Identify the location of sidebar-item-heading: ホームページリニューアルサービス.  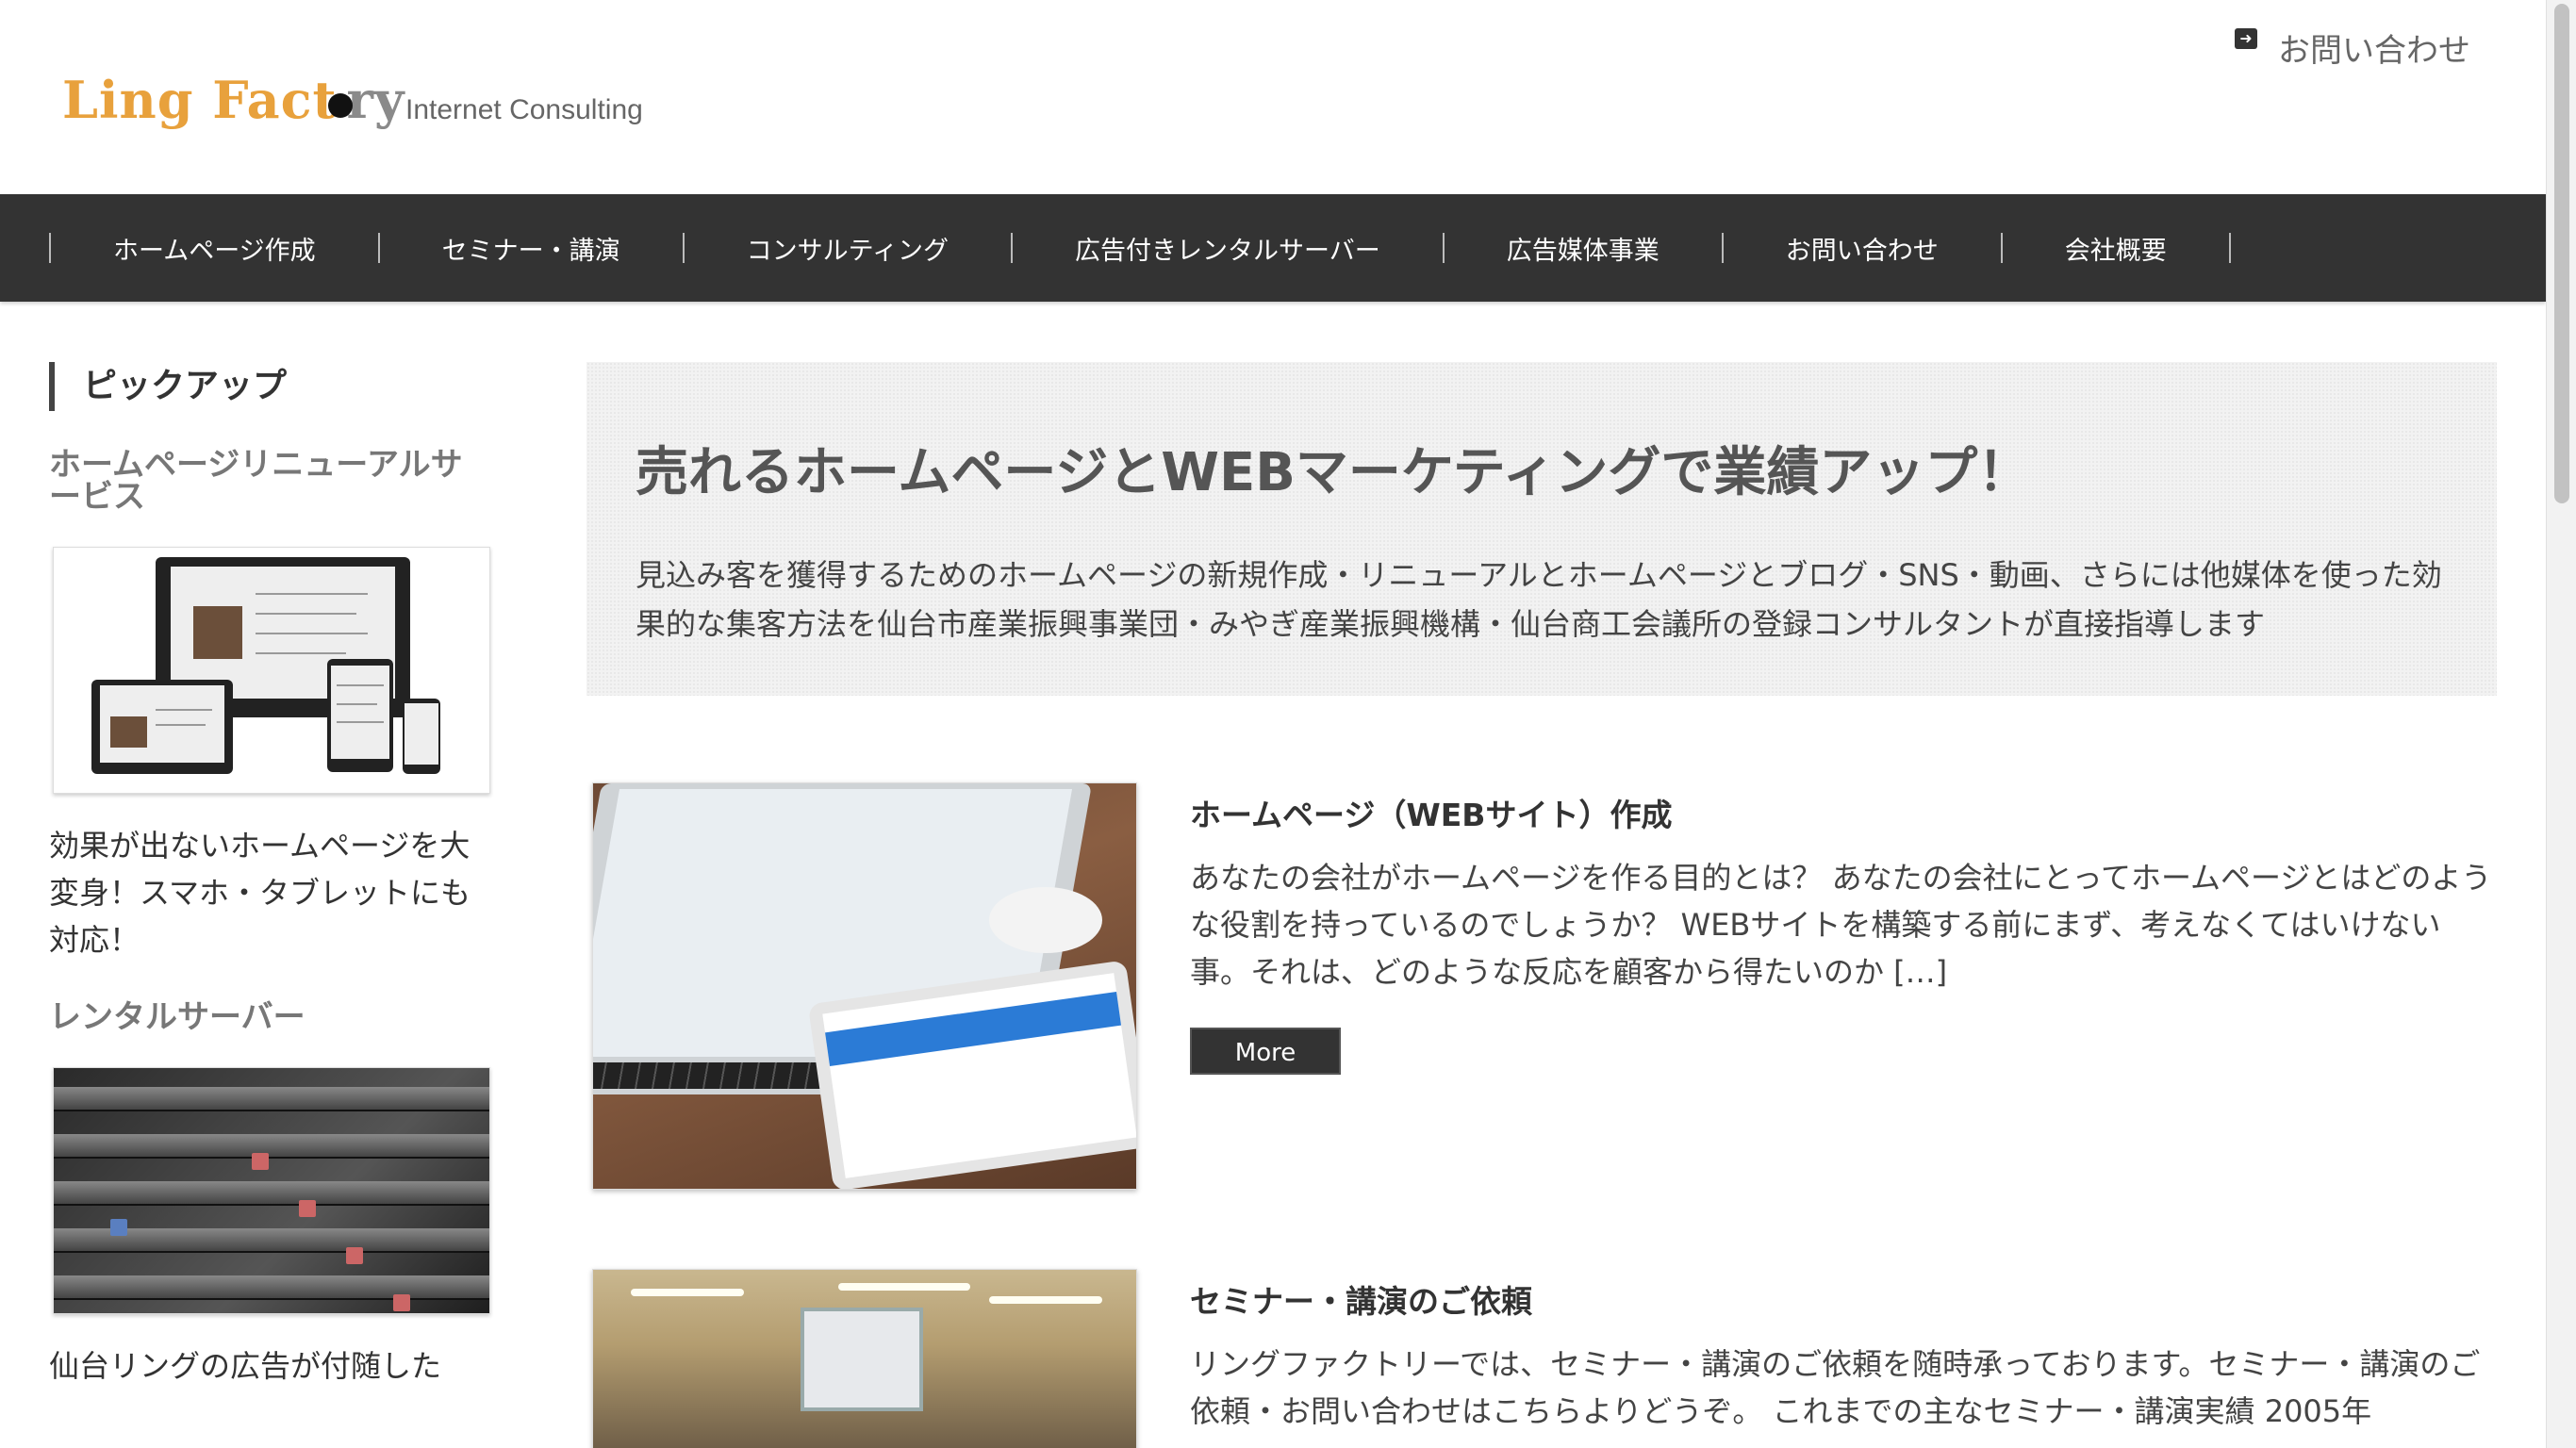
(269, 481).